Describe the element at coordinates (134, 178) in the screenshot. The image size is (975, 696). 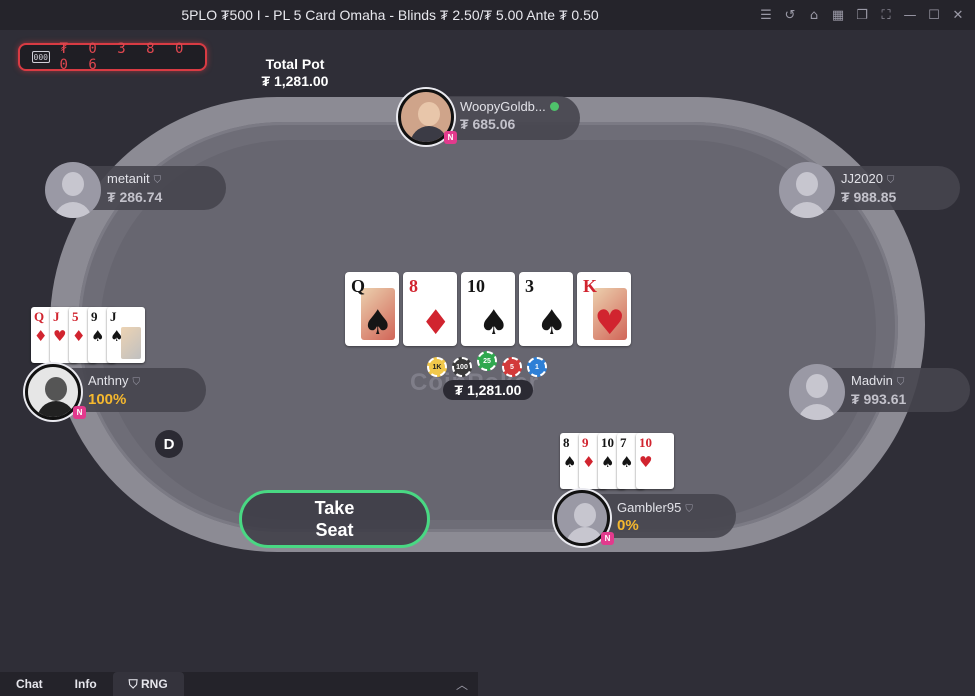
I see `player-name-left-top: metanit ⛉` at that location.